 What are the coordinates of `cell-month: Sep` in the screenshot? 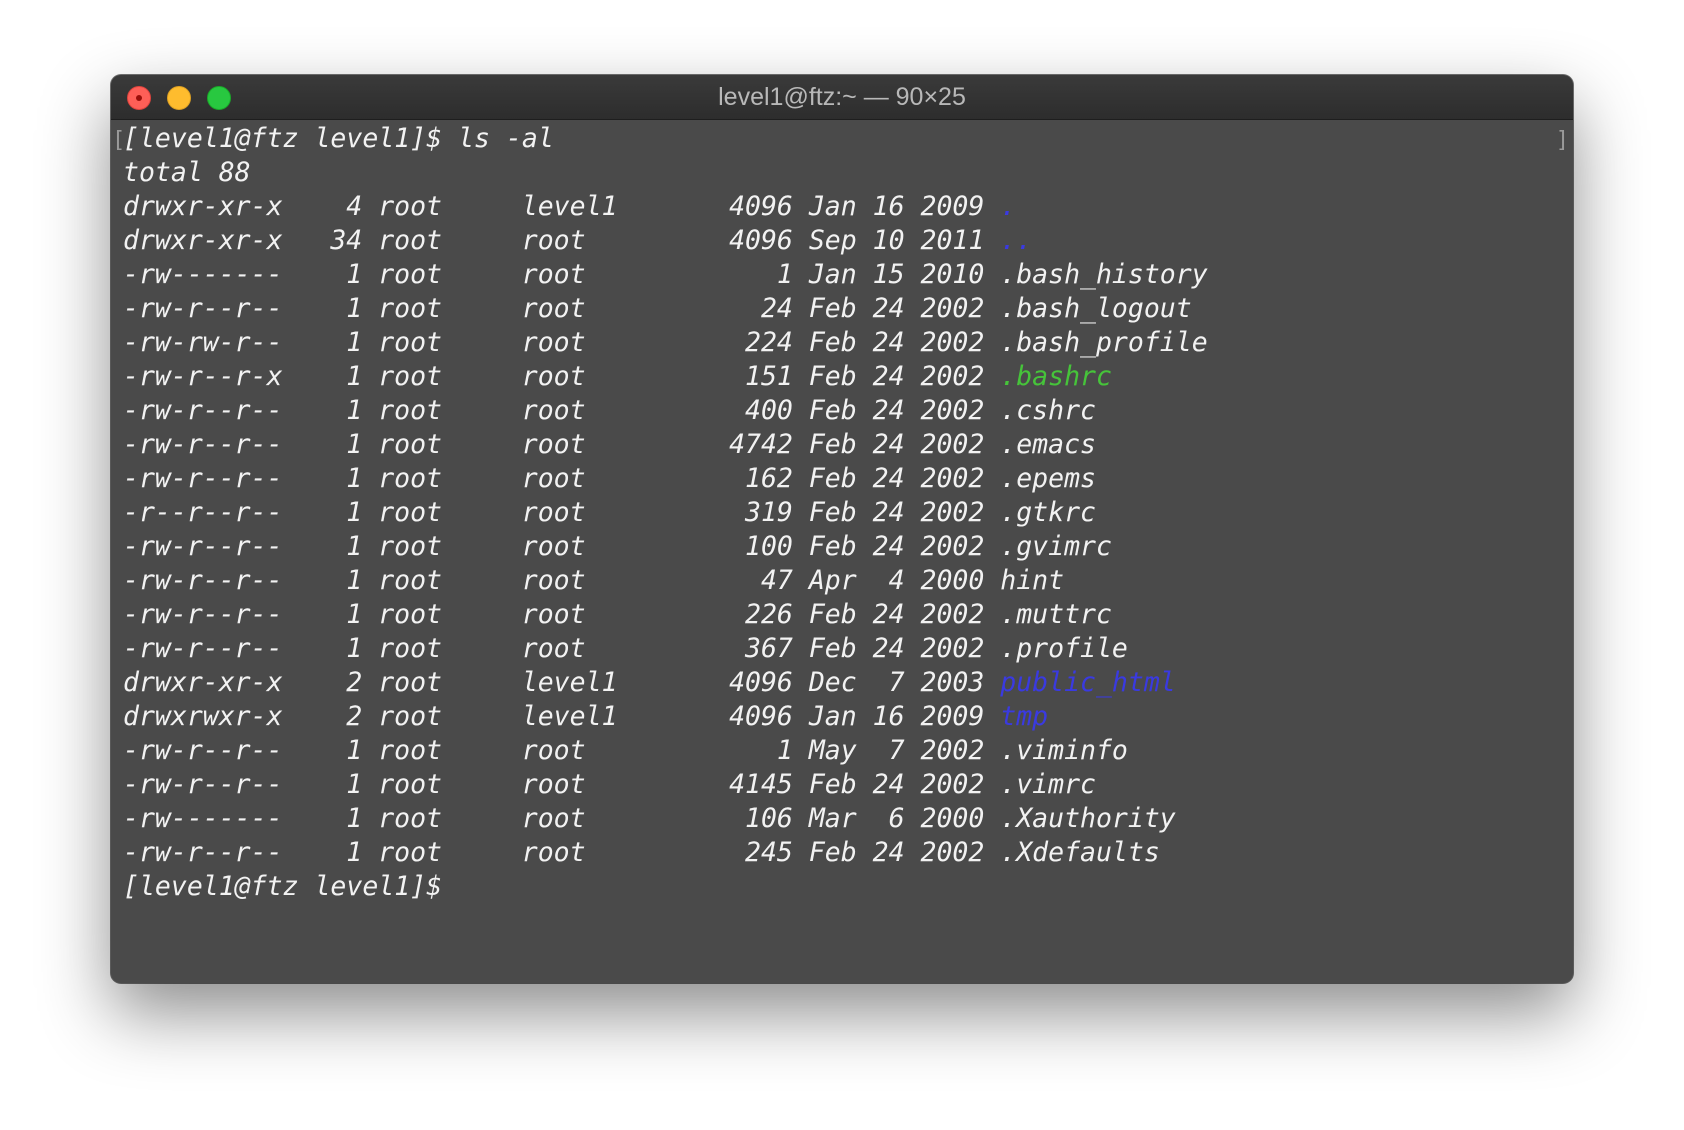 It's located at (832, 240).